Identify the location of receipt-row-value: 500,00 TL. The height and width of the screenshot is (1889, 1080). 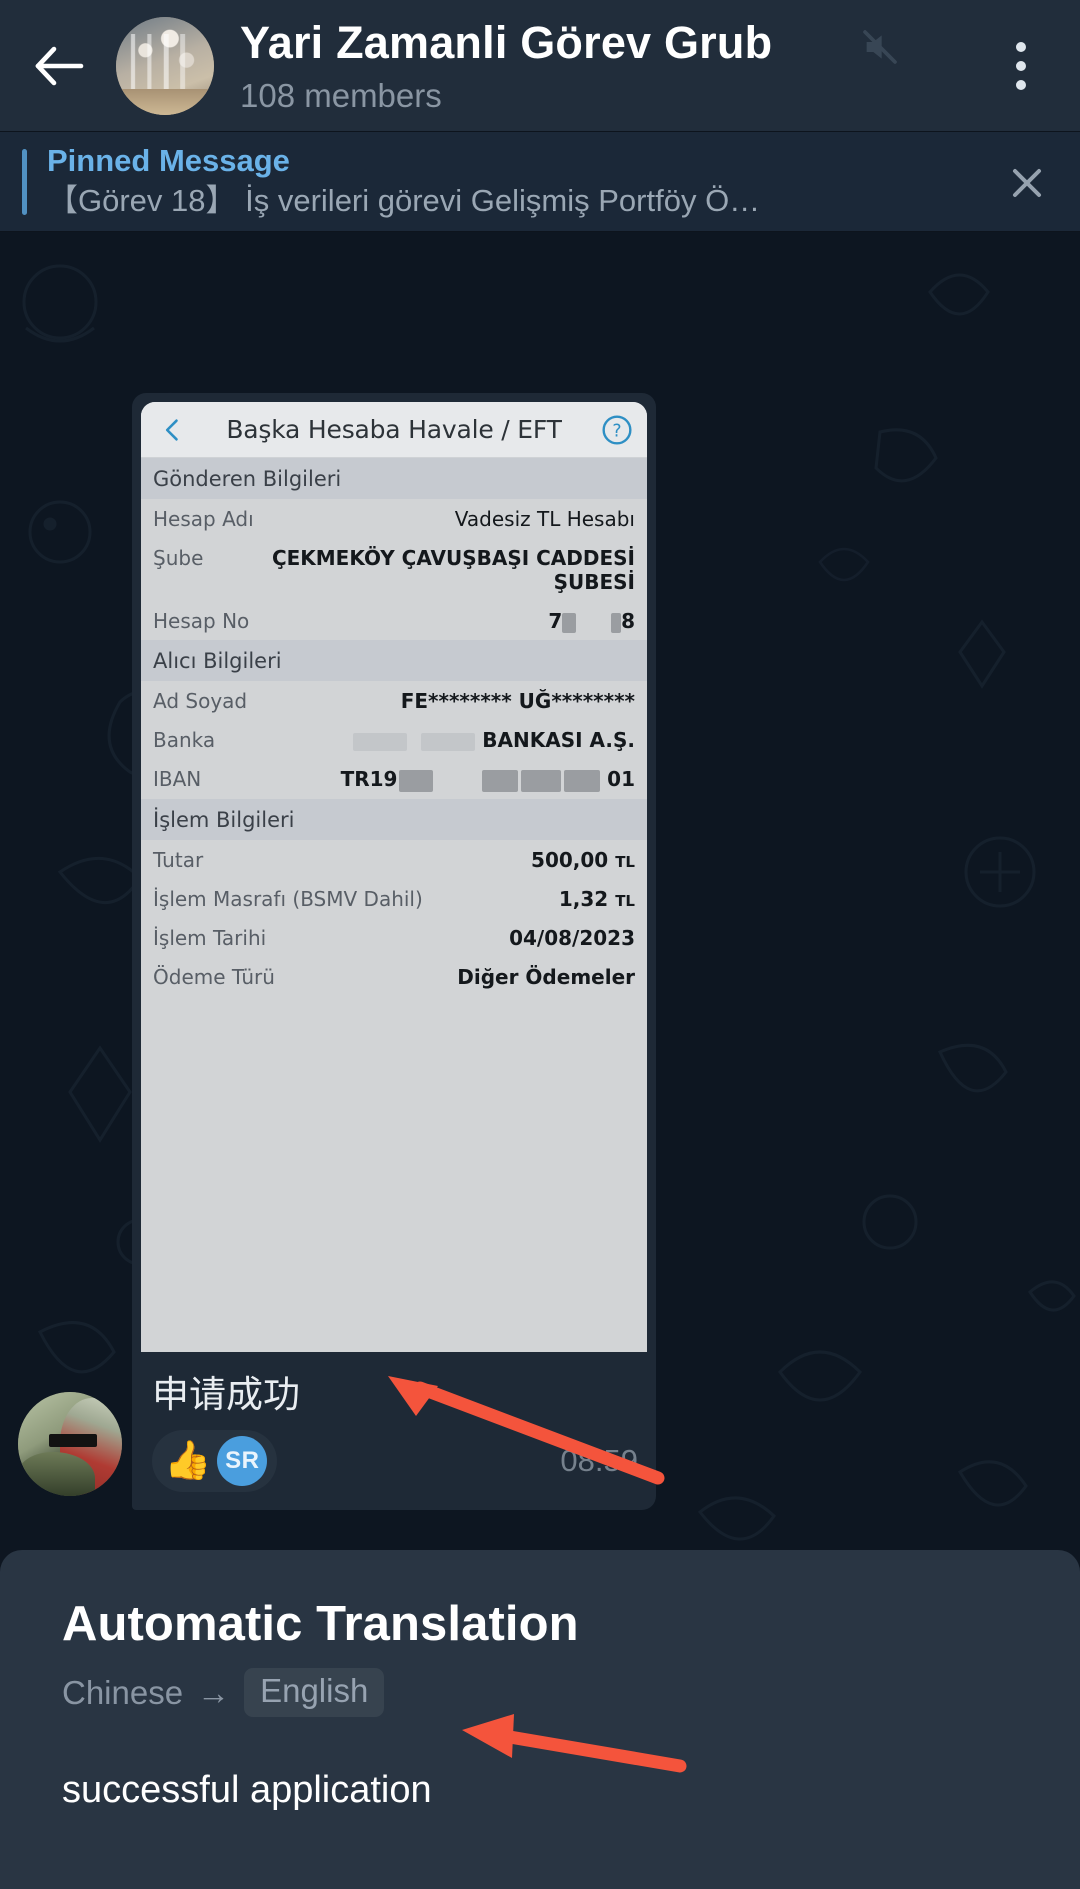
(583, 859).